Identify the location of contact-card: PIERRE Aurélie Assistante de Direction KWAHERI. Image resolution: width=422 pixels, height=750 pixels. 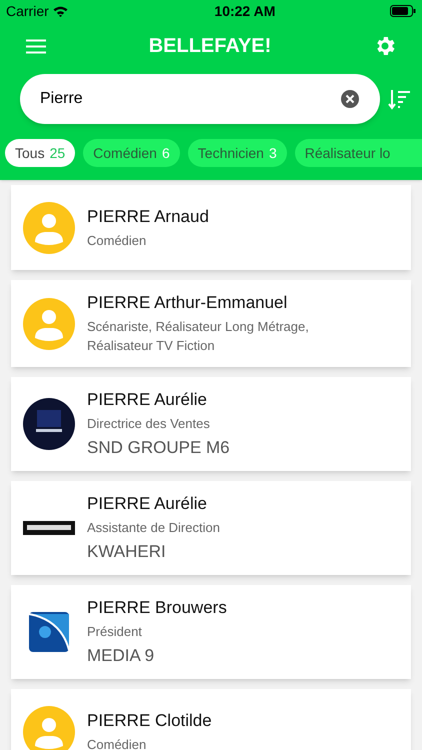
(211, 528).